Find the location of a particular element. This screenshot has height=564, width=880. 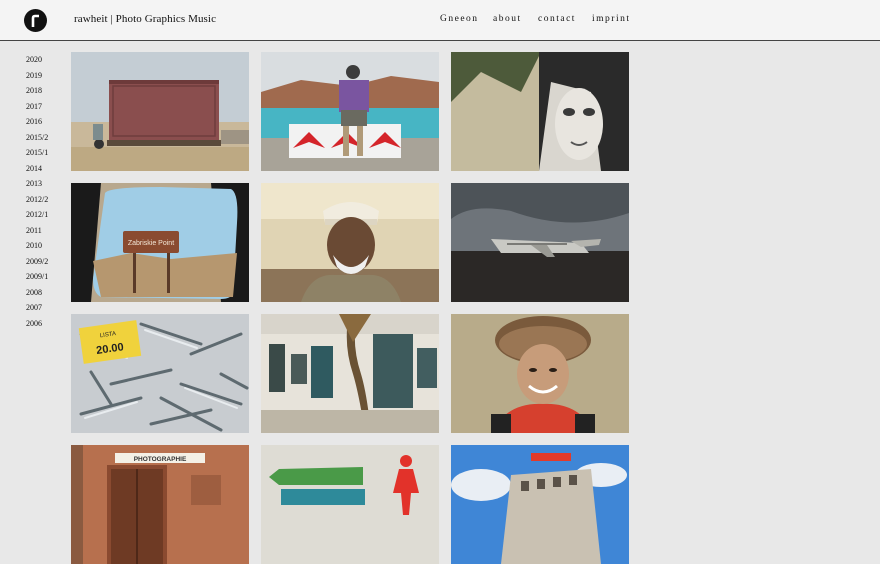

photo-container-hut-image is located at coordinates (160, 111).